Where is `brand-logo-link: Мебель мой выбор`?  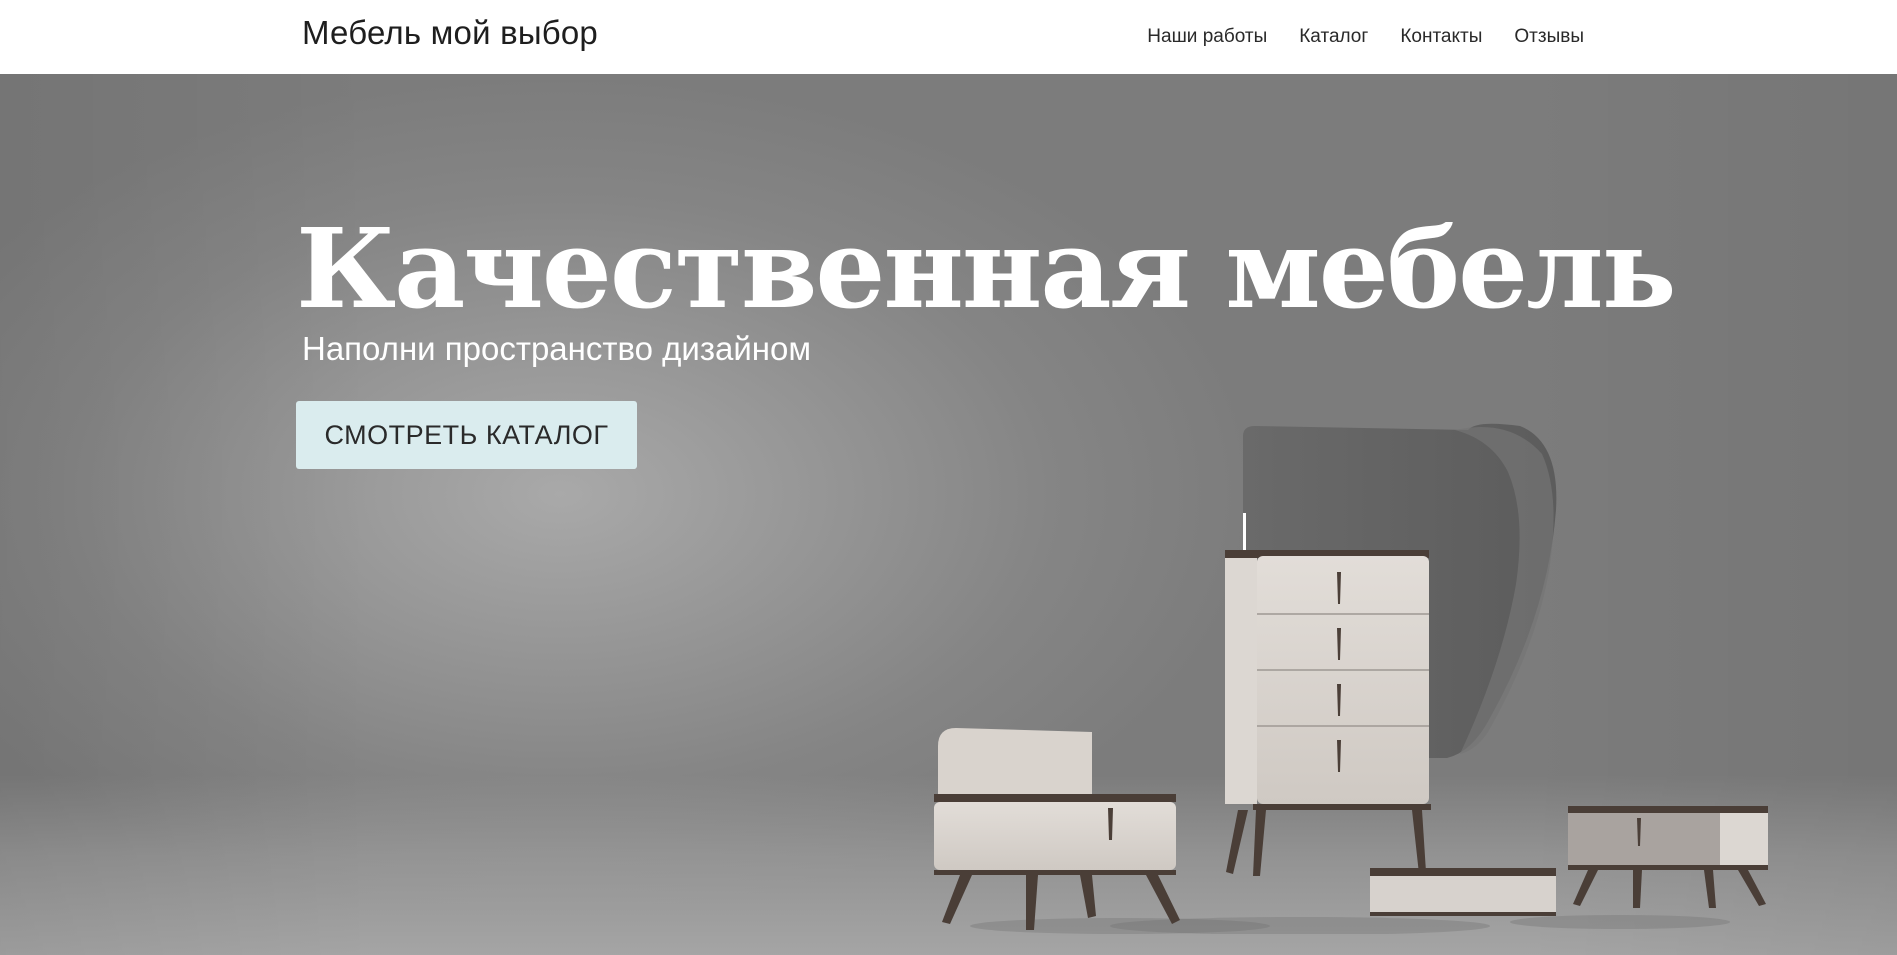
brand-logo-link: Мебель мой выбор is located at coordinates (450, 33).